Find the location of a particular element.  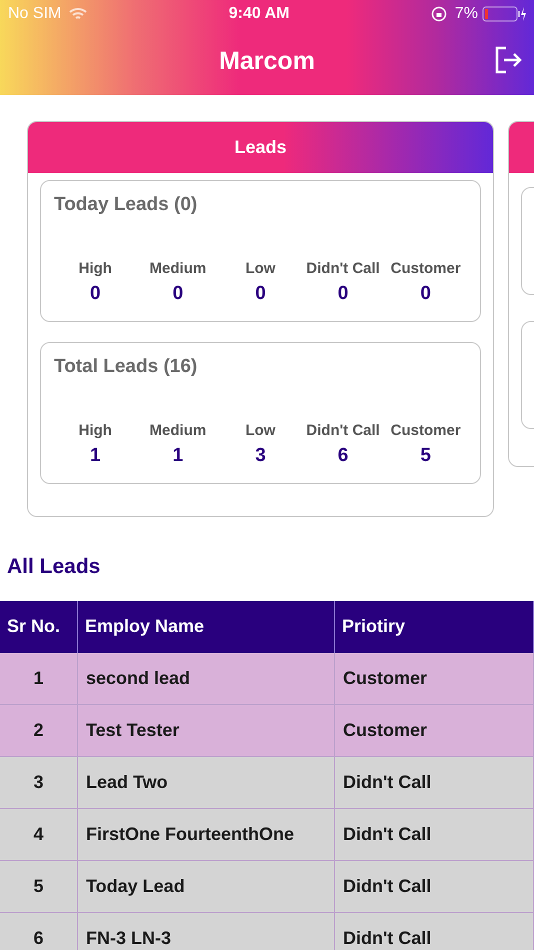

wifi-icon is located at coordinates (78, 14).